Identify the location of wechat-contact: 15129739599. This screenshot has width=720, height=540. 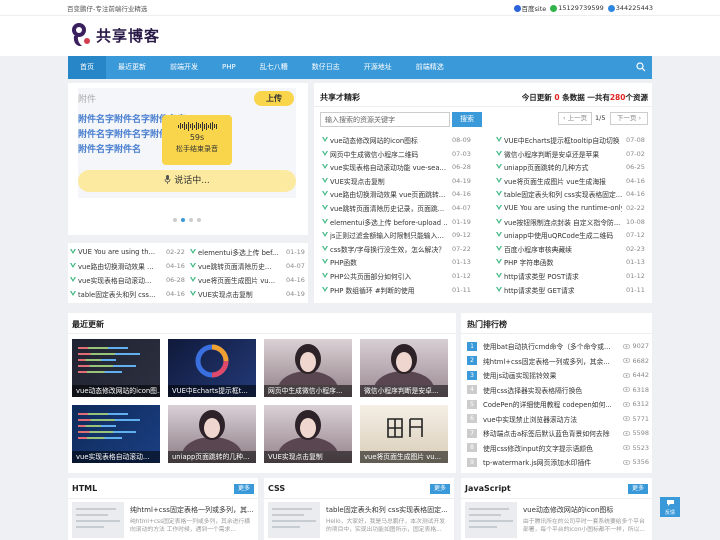
(577, 8).